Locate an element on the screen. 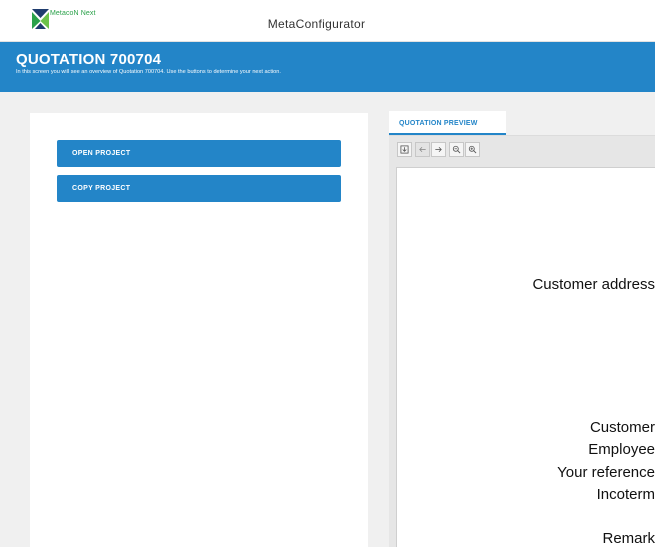  doc-remark: Remark is located at coordinates (628, 538).